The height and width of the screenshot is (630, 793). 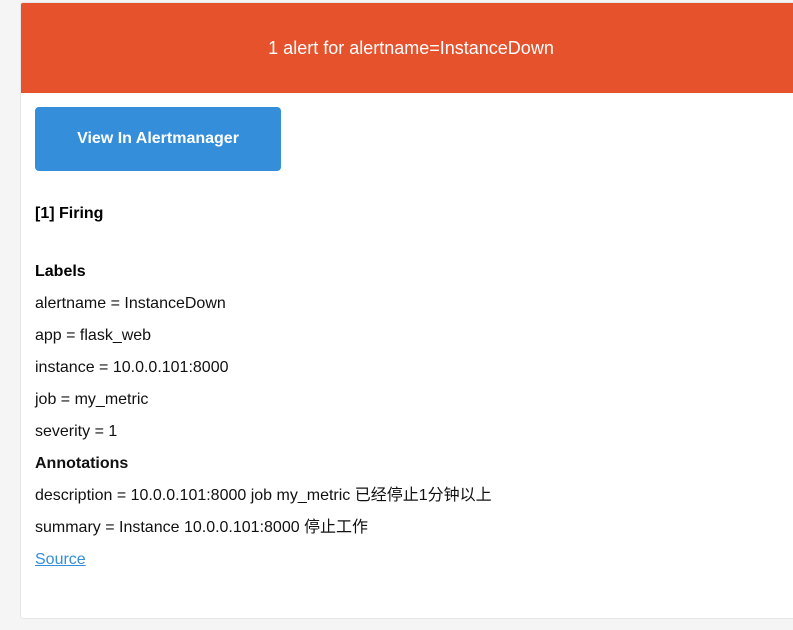 What do you see at coordinates (60, 559) in the screenshot?
I see `source-link: Source` at bounding box center [60, 559].